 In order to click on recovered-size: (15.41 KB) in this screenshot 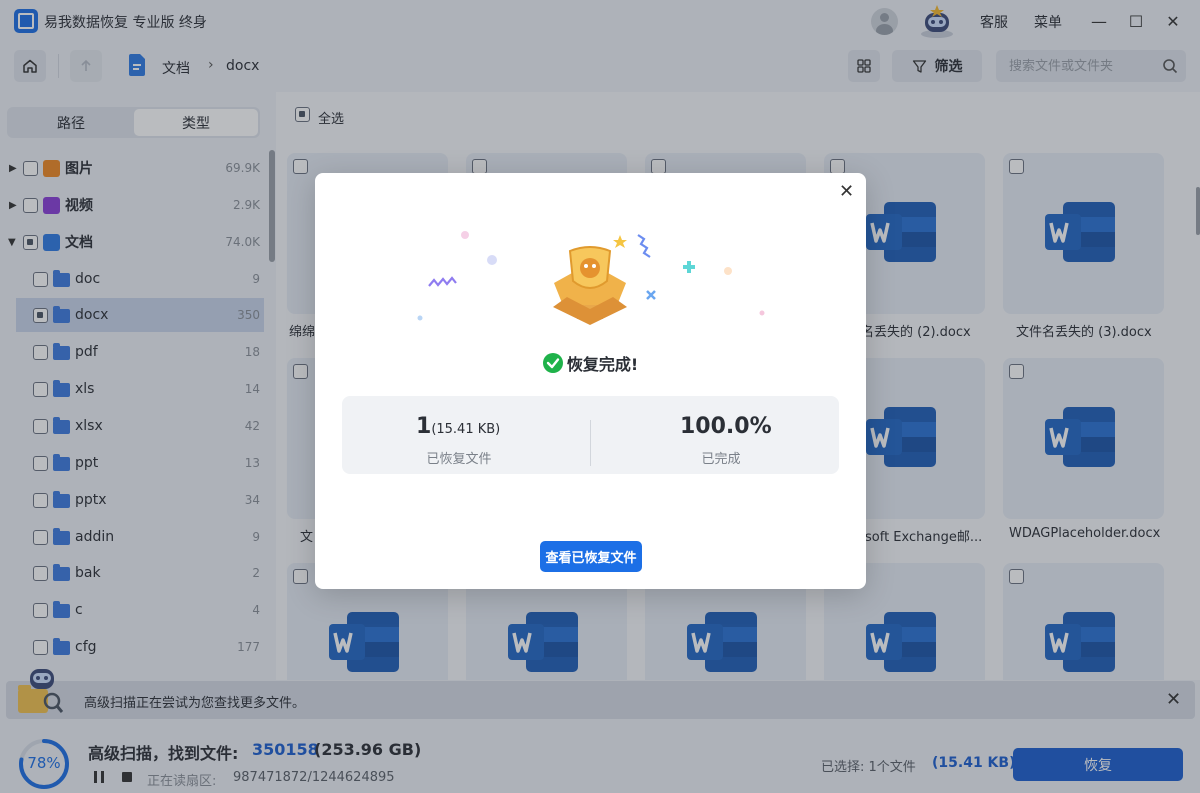, I will do `click(466, 429)`.